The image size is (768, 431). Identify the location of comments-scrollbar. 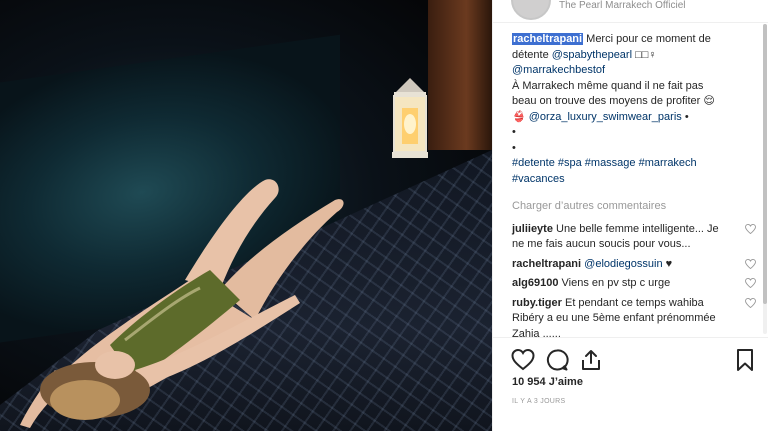
(765, 179).